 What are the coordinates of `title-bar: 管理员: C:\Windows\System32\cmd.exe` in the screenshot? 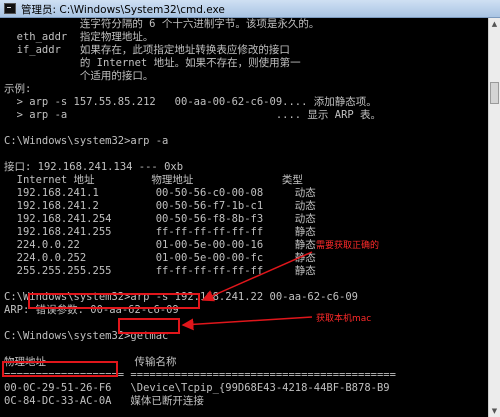 It's located at (250, 9).